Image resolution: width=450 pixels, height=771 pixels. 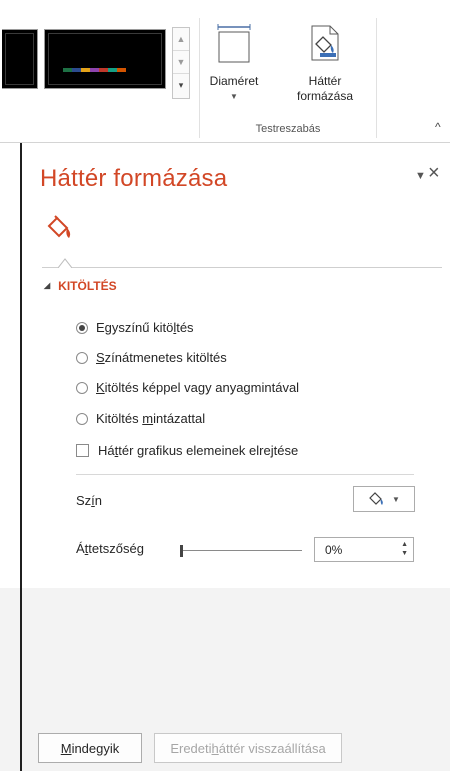 What do you see at coordinates (87, 286) in the screenshot?
I see `fill-section-title: KITÖLTÉS` at bounding box center [87, 286].